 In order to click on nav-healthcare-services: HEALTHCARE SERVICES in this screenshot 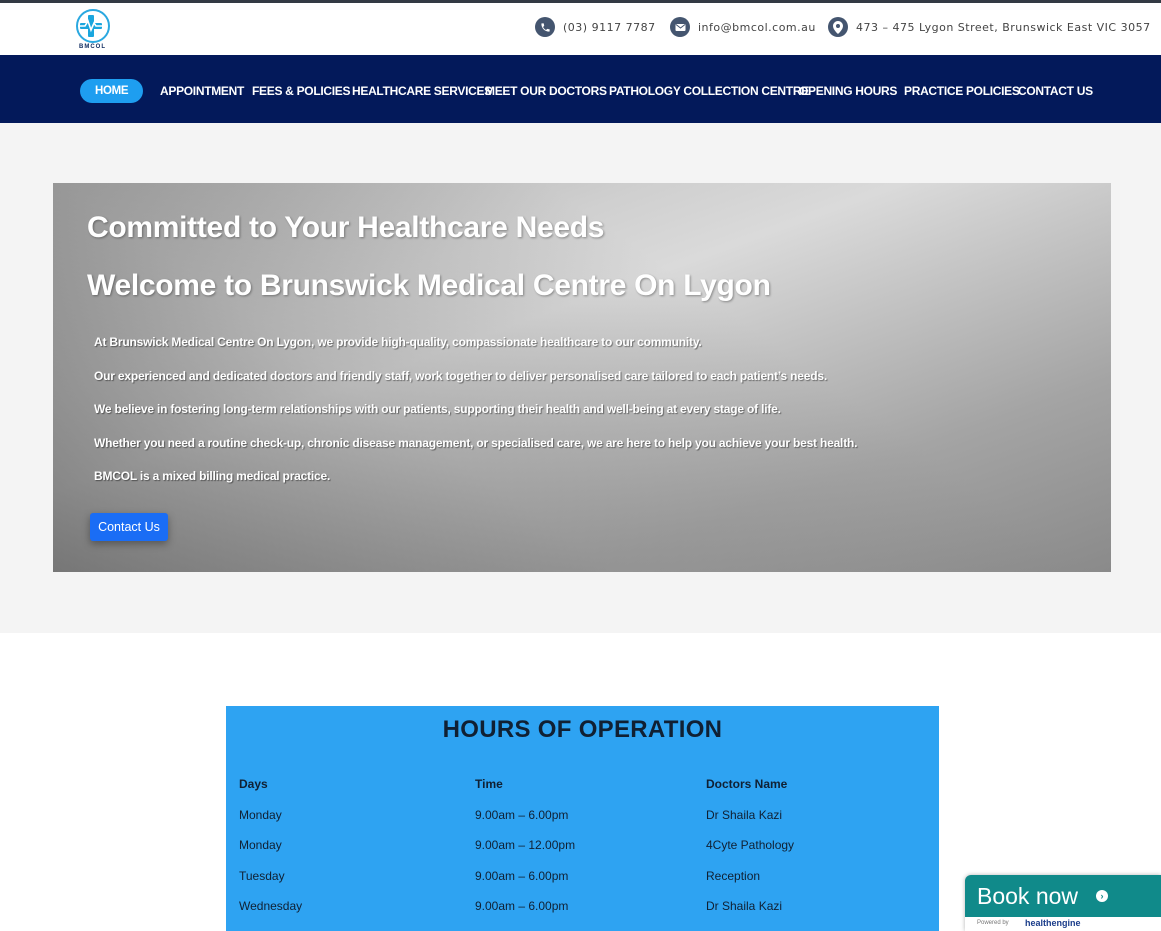, I will do `click(422, 91)`.